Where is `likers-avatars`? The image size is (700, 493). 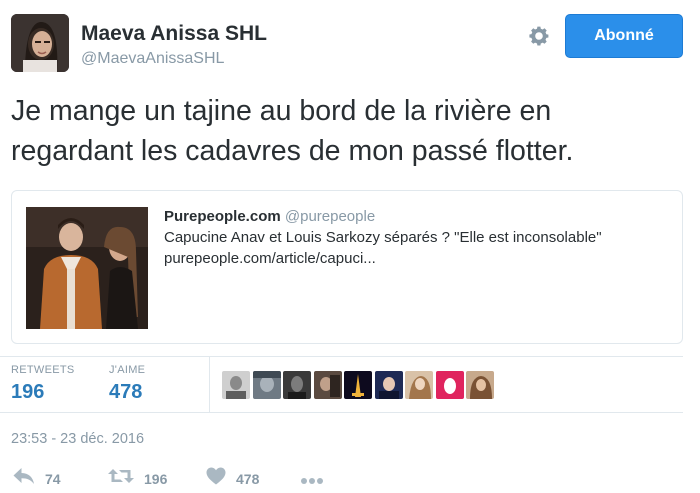 likers-avatars is located at coordinates (359, 385).